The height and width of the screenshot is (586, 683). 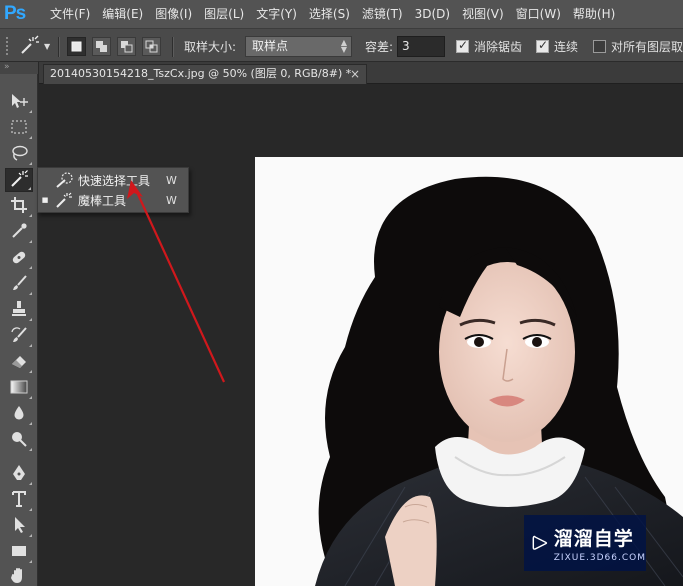 I want to click on stamp-icon, so click(x=19, y=310).